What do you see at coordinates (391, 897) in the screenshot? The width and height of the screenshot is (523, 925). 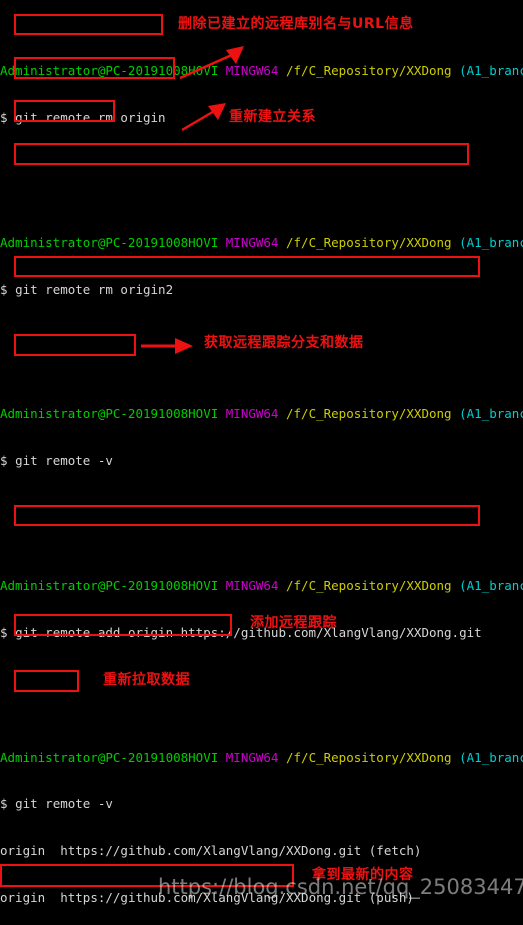 I see `remote-kind: (push)` at bounding box center [391, 897].